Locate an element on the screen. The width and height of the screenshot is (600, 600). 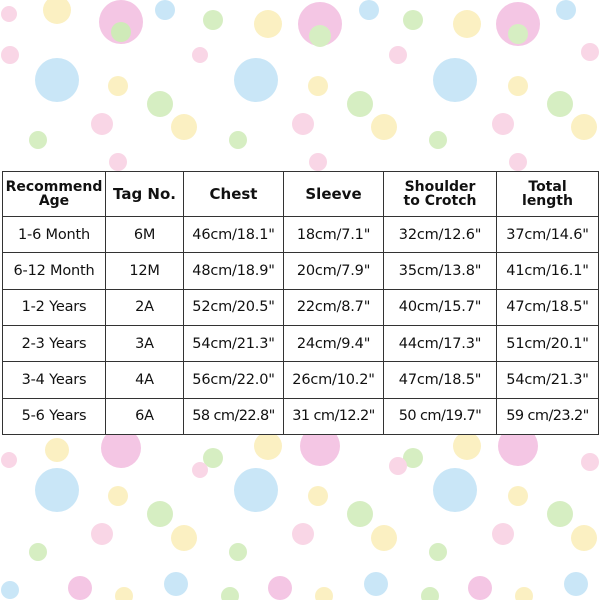
cell-sleeve: 22cm/8.7" is located at coordinates (333, 307).